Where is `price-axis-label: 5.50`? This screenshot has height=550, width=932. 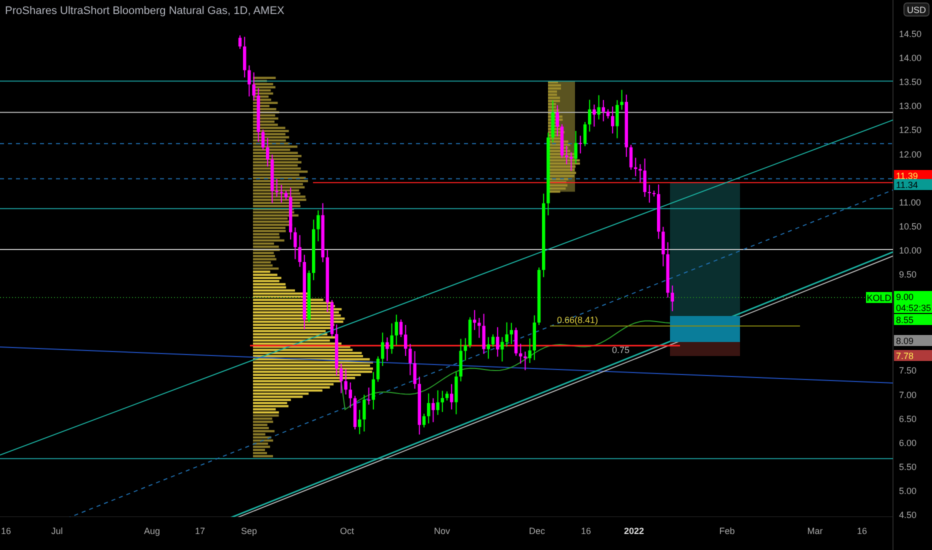 price-axis-label: 5.50 is located at coordinates (908, 467).